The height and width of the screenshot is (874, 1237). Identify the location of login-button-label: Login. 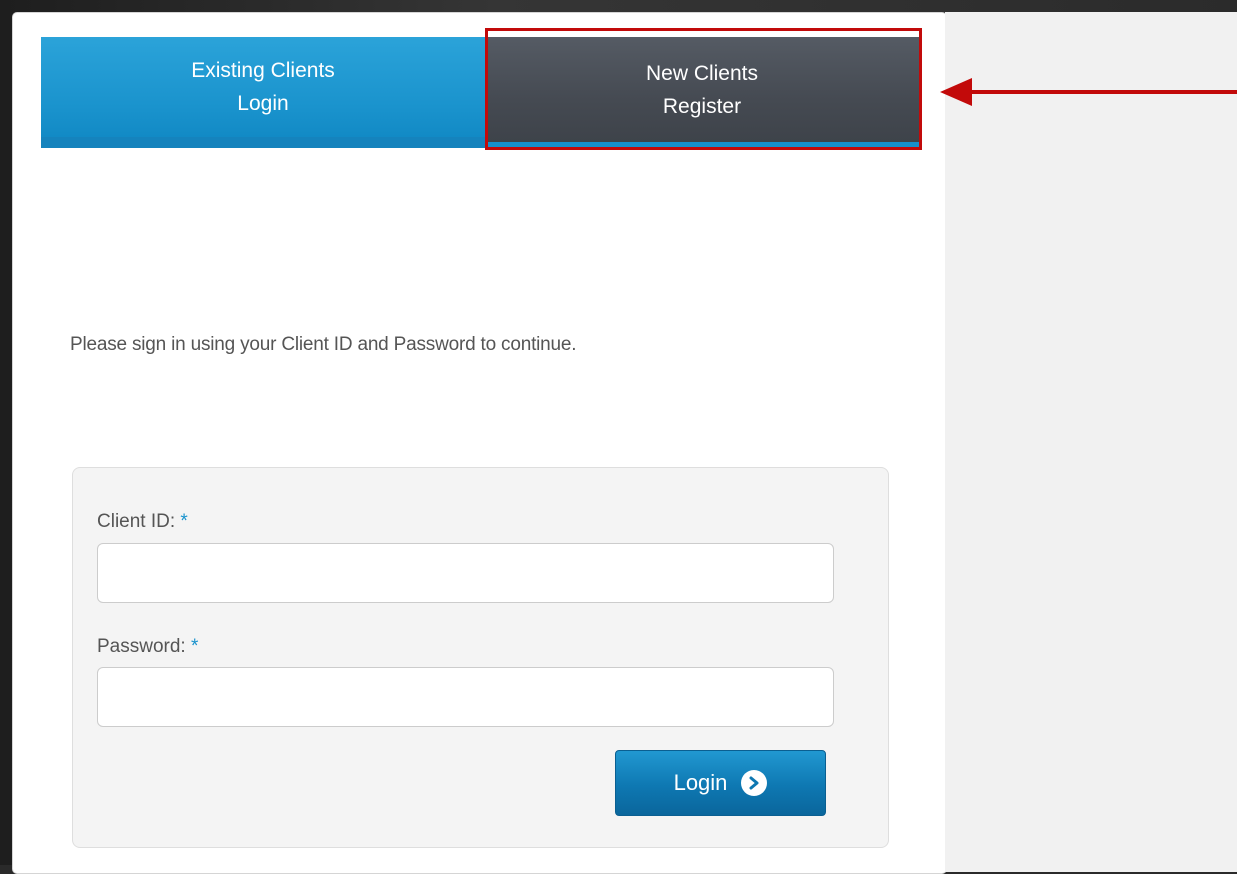
(700, 782).